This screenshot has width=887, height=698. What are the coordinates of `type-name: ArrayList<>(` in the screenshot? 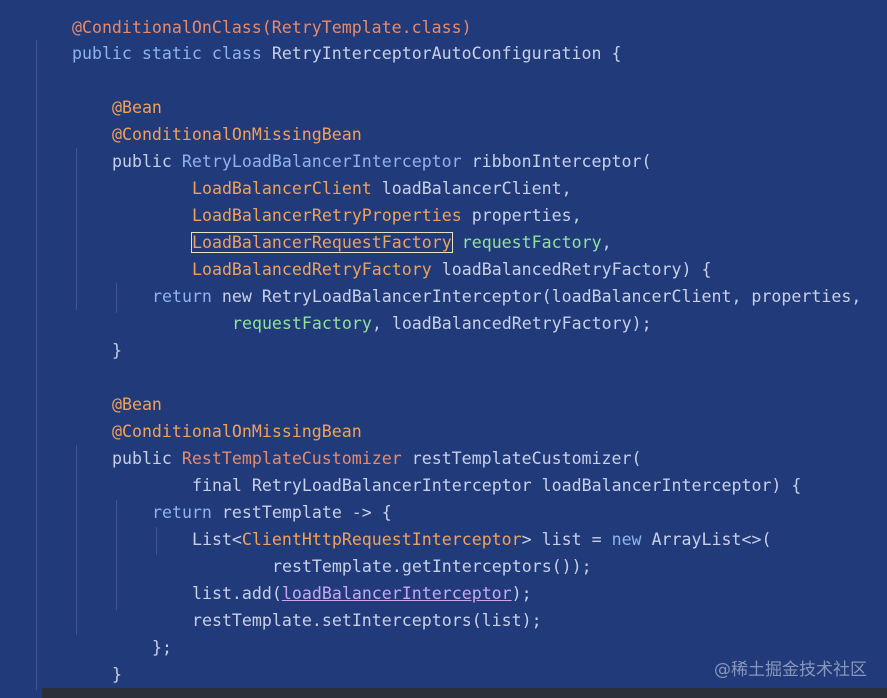 It's located at (711, 539).